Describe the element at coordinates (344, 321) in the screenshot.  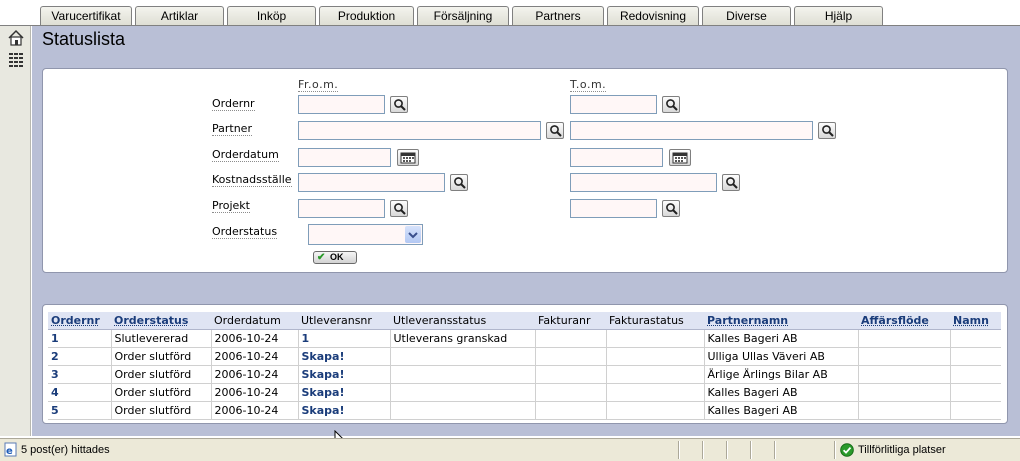
I see `column-header-utleveransnr: Utleveransnr` at that location.